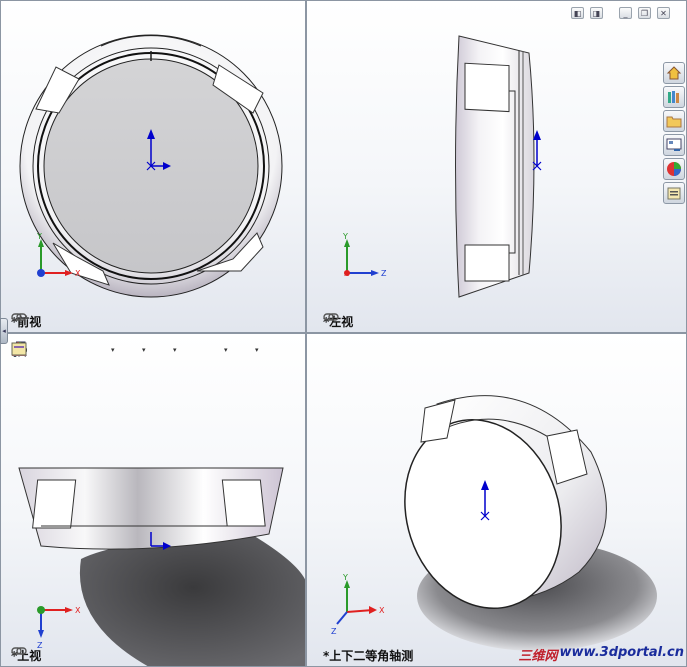  I want to click on view-orientation-icon, so click(60, 350).